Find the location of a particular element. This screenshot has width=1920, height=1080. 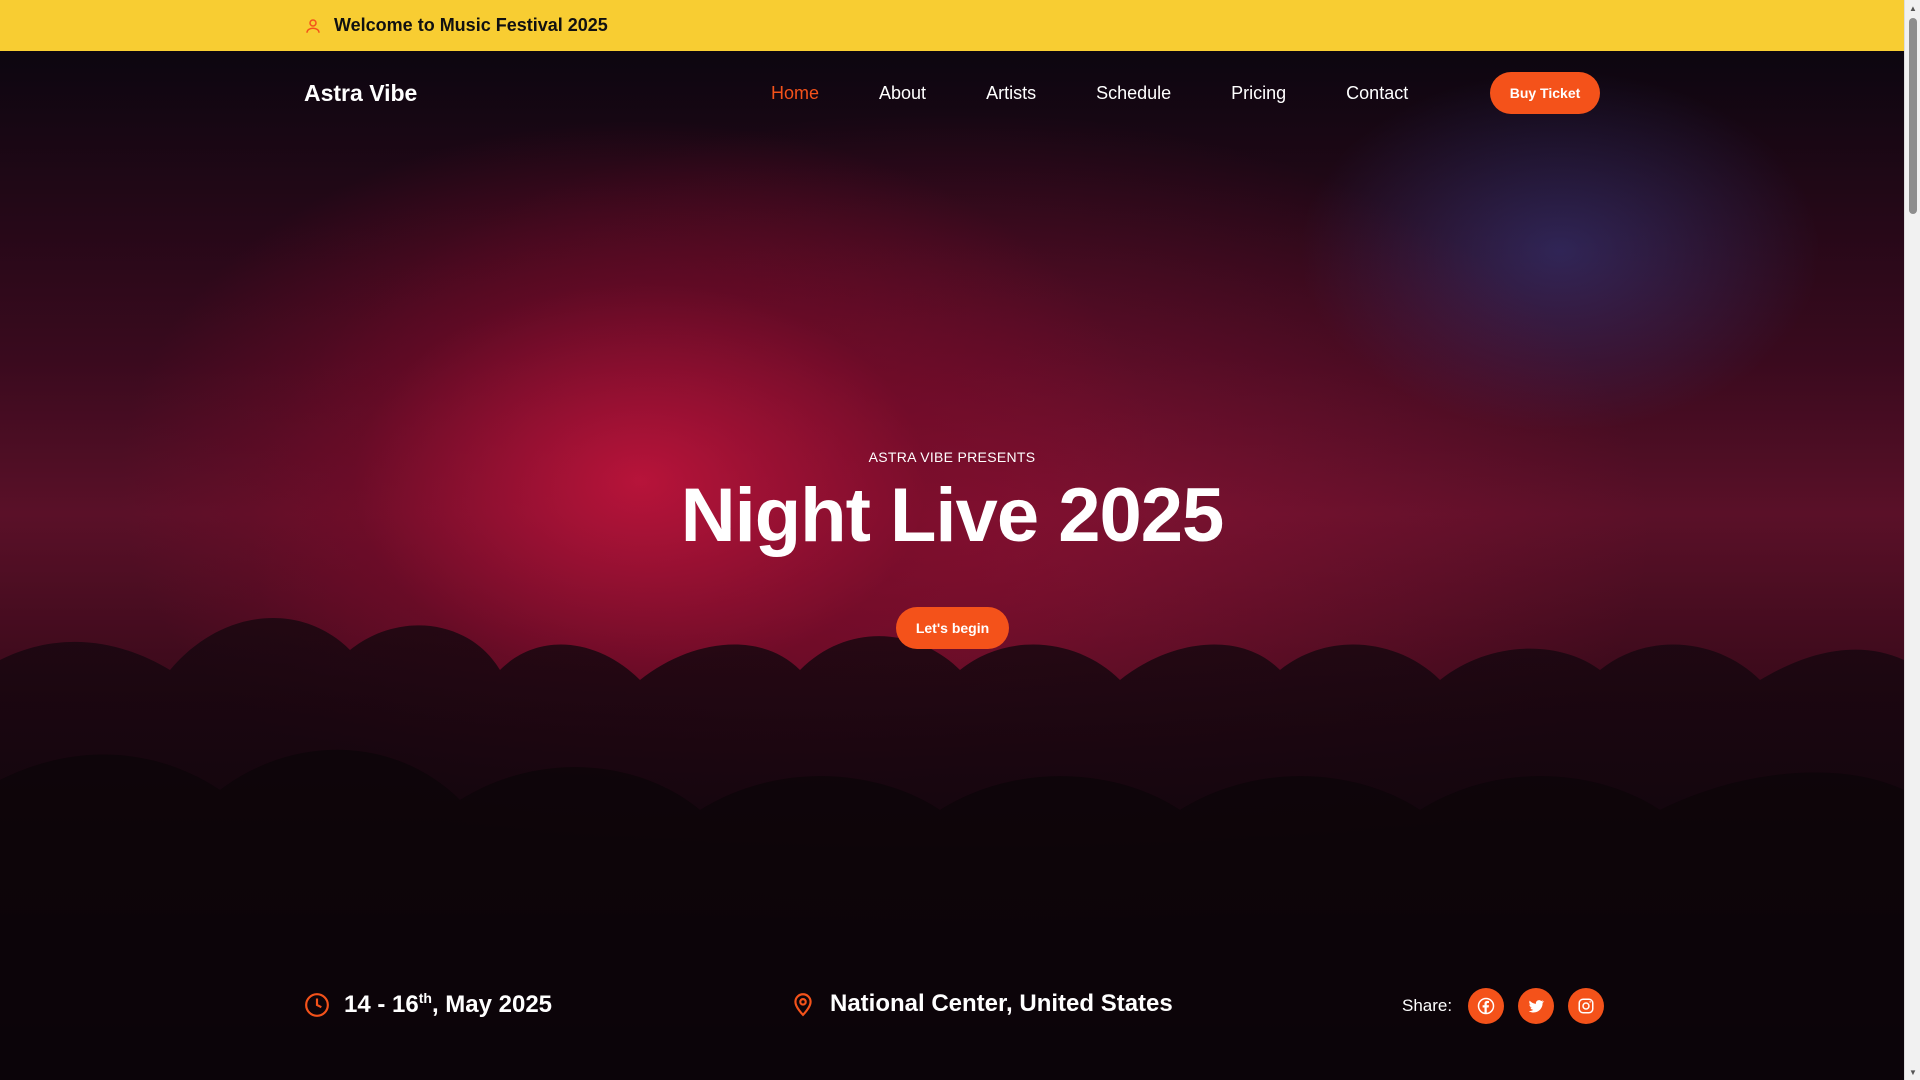

twitter-share-button is located at coordinates (1536, 1006).